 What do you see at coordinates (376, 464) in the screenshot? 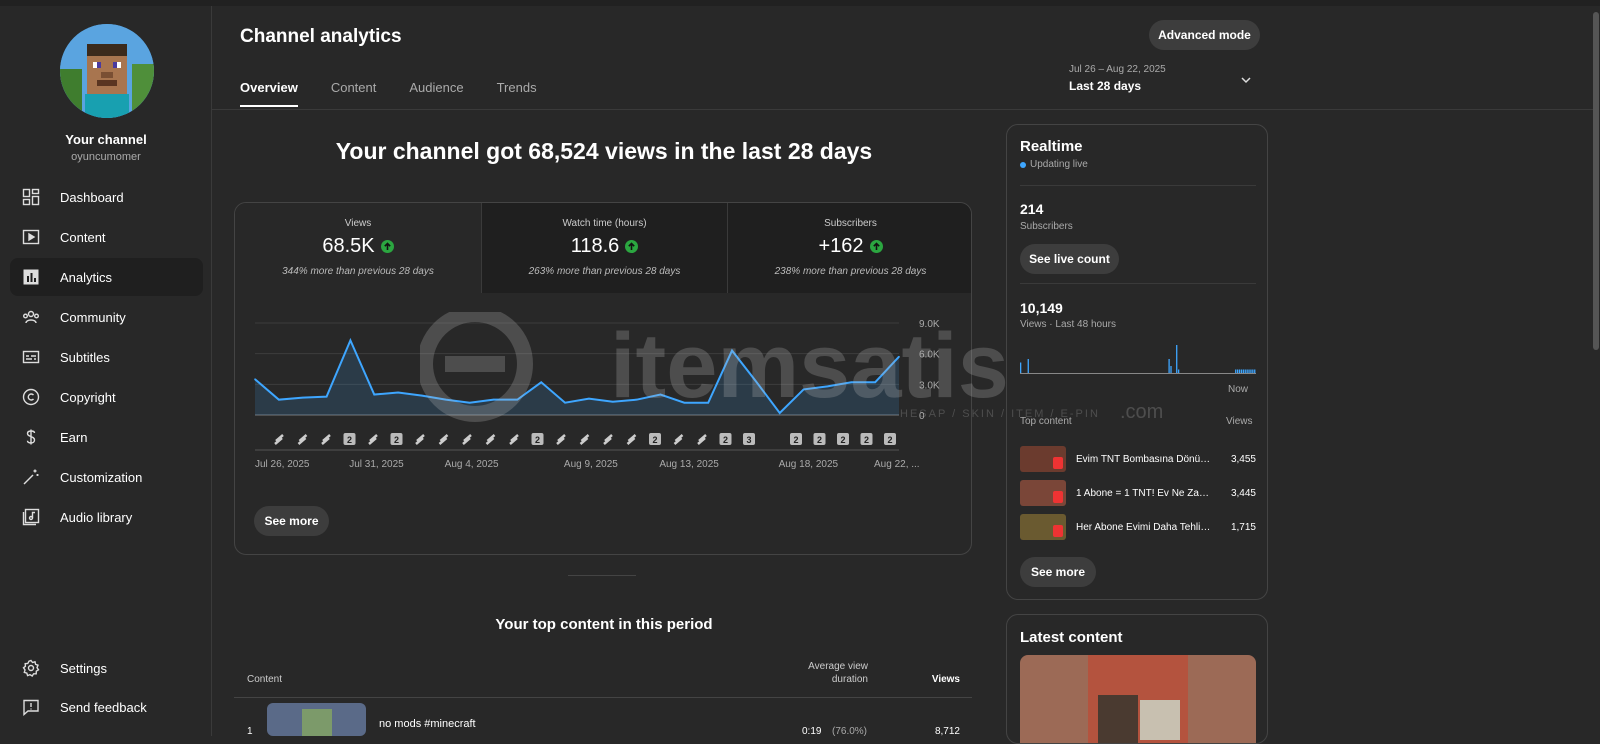
I see `chart-x-tick-label: Jul 31, 2025` at bounding box center [376, 464].